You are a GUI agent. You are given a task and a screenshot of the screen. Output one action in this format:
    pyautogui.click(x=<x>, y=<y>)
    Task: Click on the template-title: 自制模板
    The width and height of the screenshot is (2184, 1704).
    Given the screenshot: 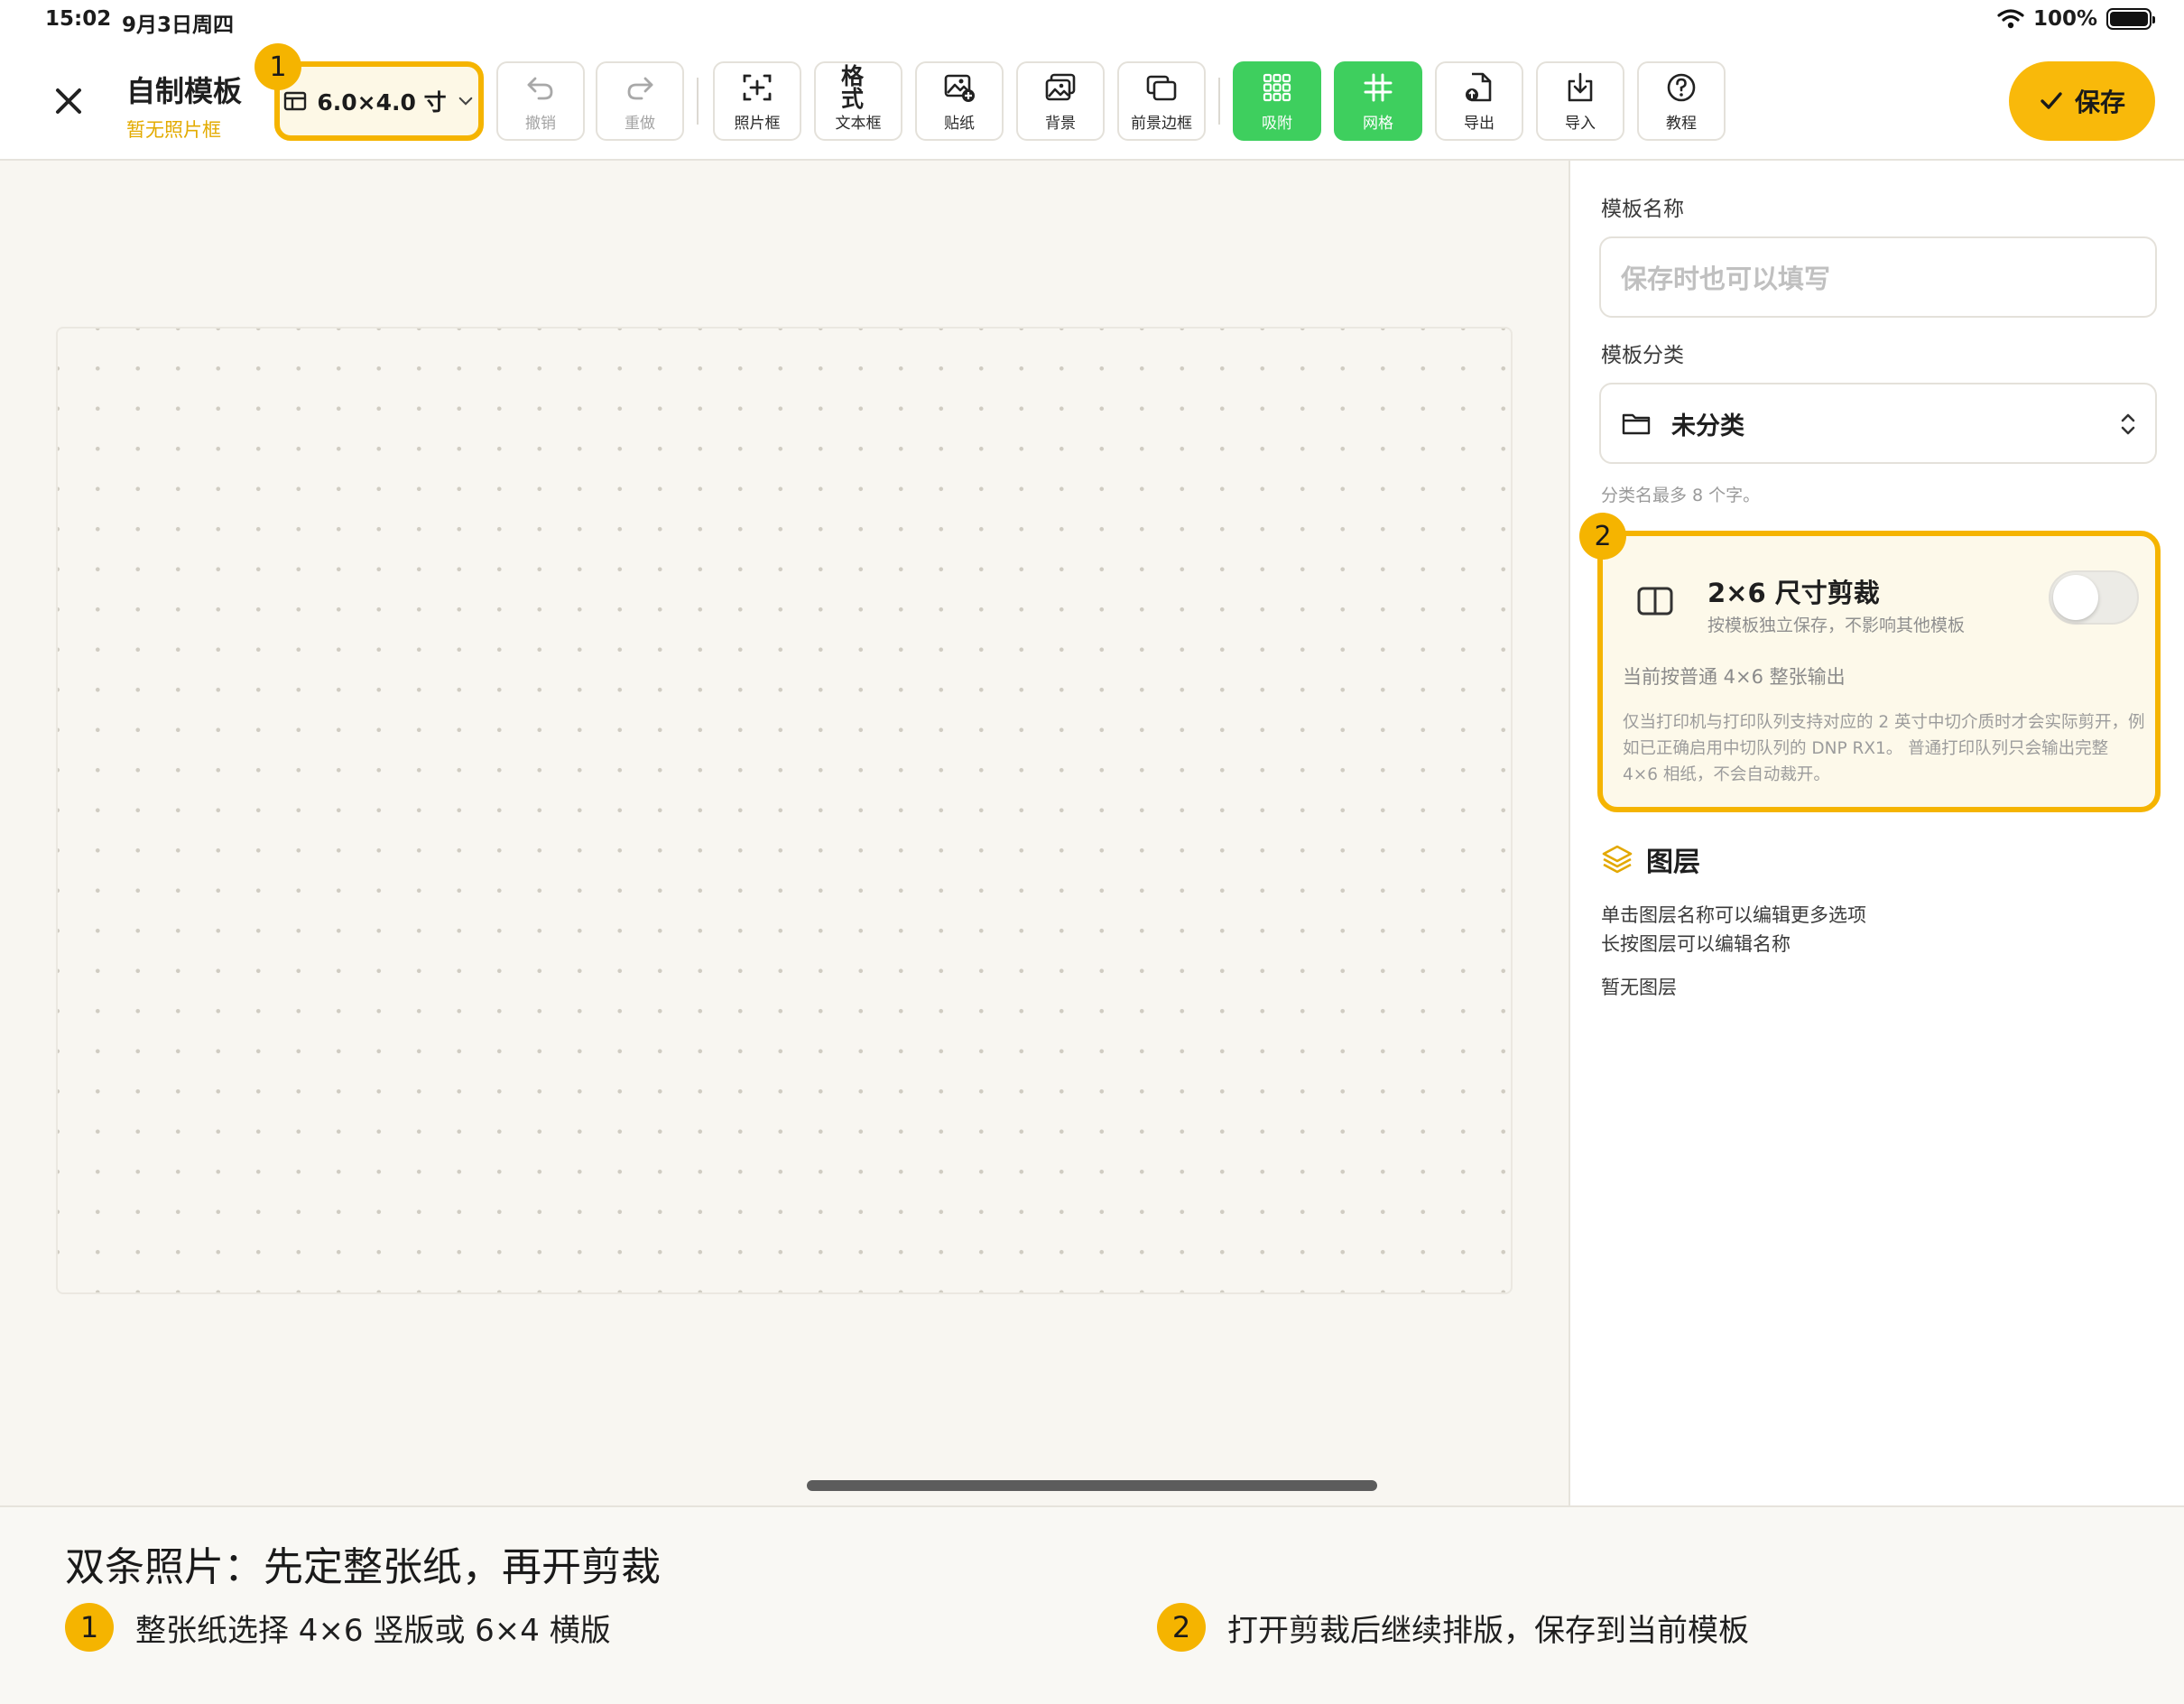 What is the action you would take?
    pyautogui.click(x=184, y=91)
    